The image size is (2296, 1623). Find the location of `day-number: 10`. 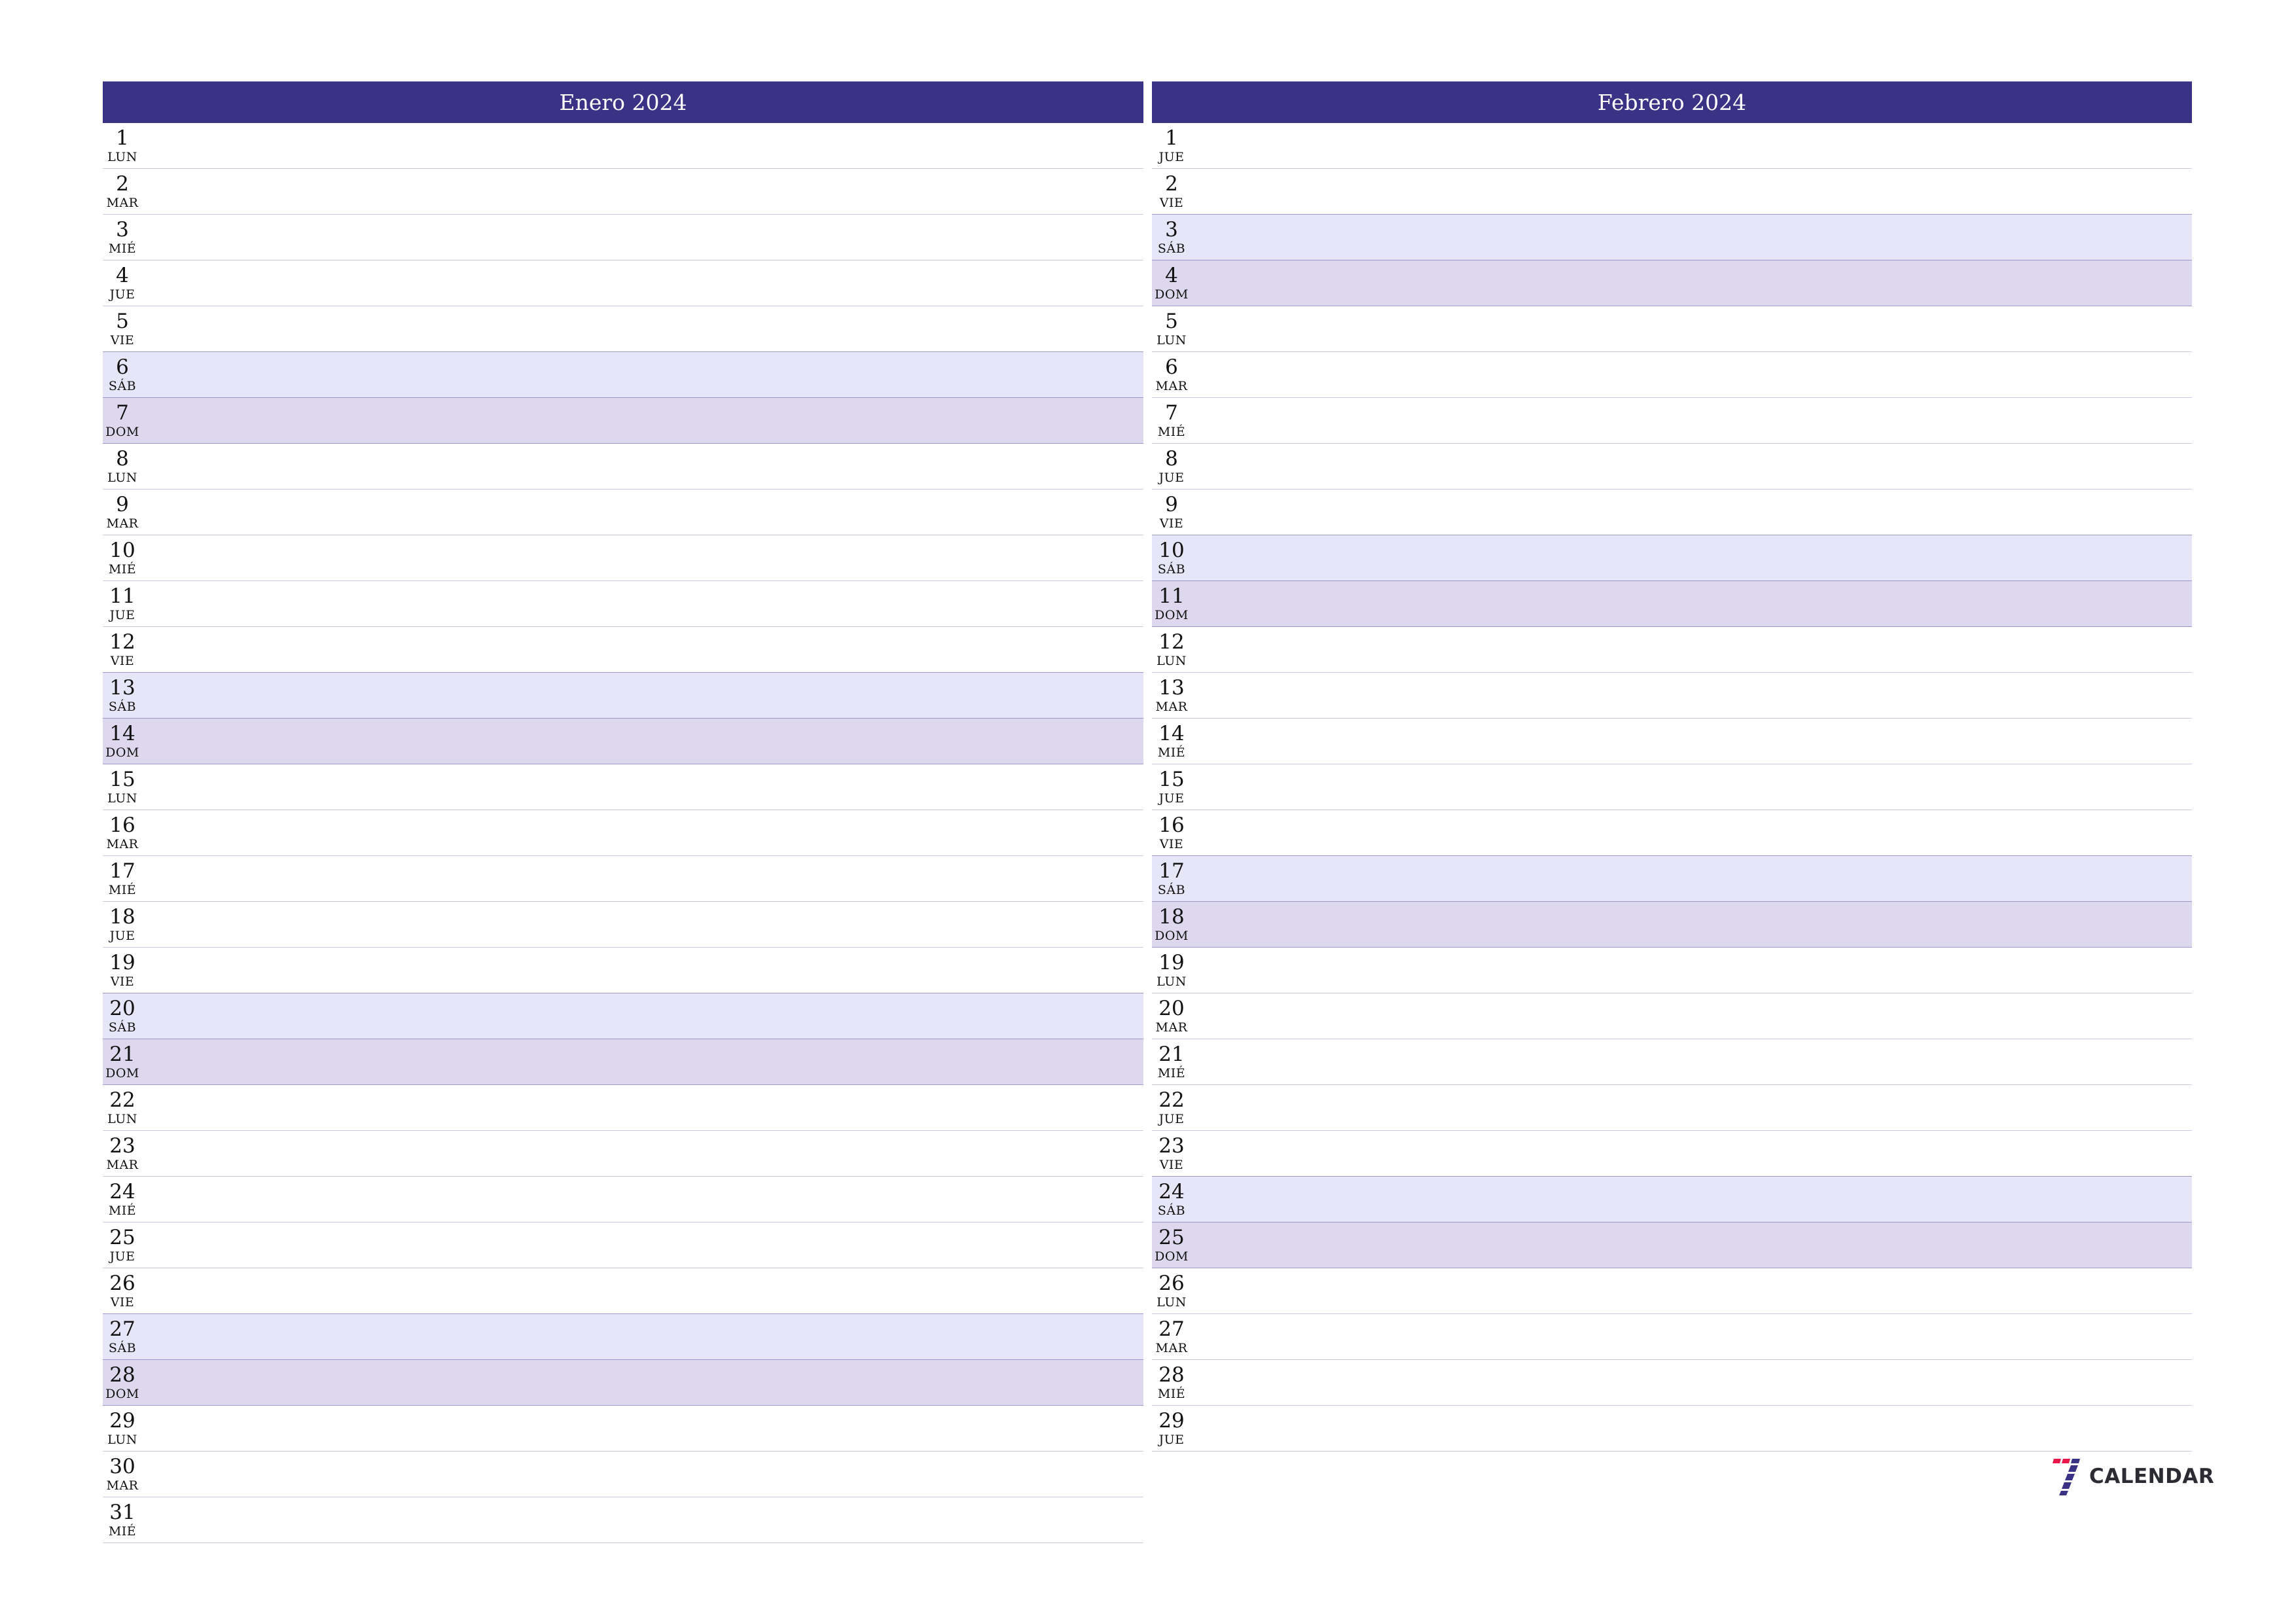

day-number: 10 is located at coordinates (122, 550).